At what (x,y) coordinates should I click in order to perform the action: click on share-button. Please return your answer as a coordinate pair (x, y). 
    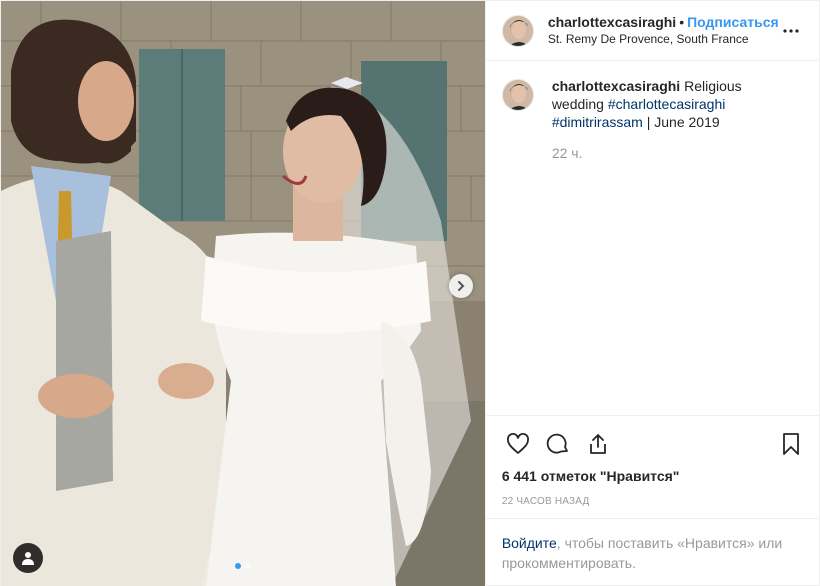
    Looking at the image, I should click on (598, 444).